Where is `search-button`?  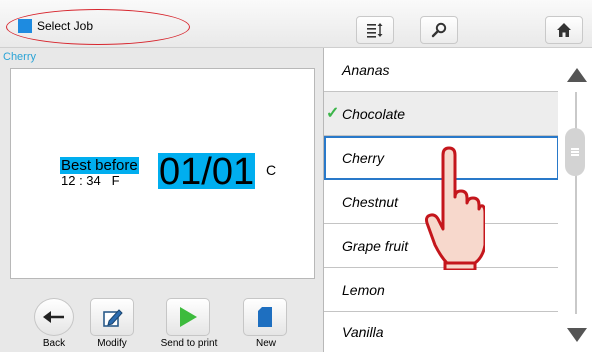
search-button is located at coordinates (439, 30).